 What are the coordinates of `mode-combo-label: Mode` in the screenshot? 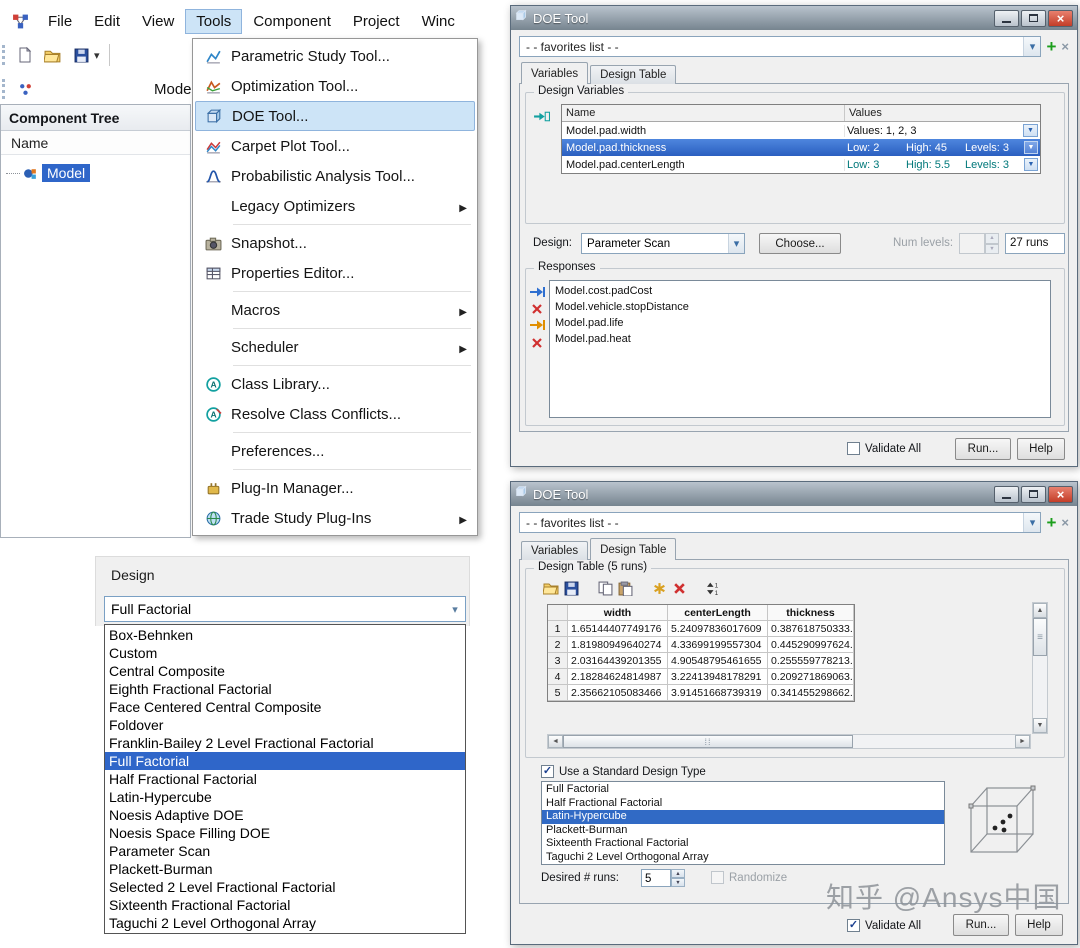 It's located at (173, 89).